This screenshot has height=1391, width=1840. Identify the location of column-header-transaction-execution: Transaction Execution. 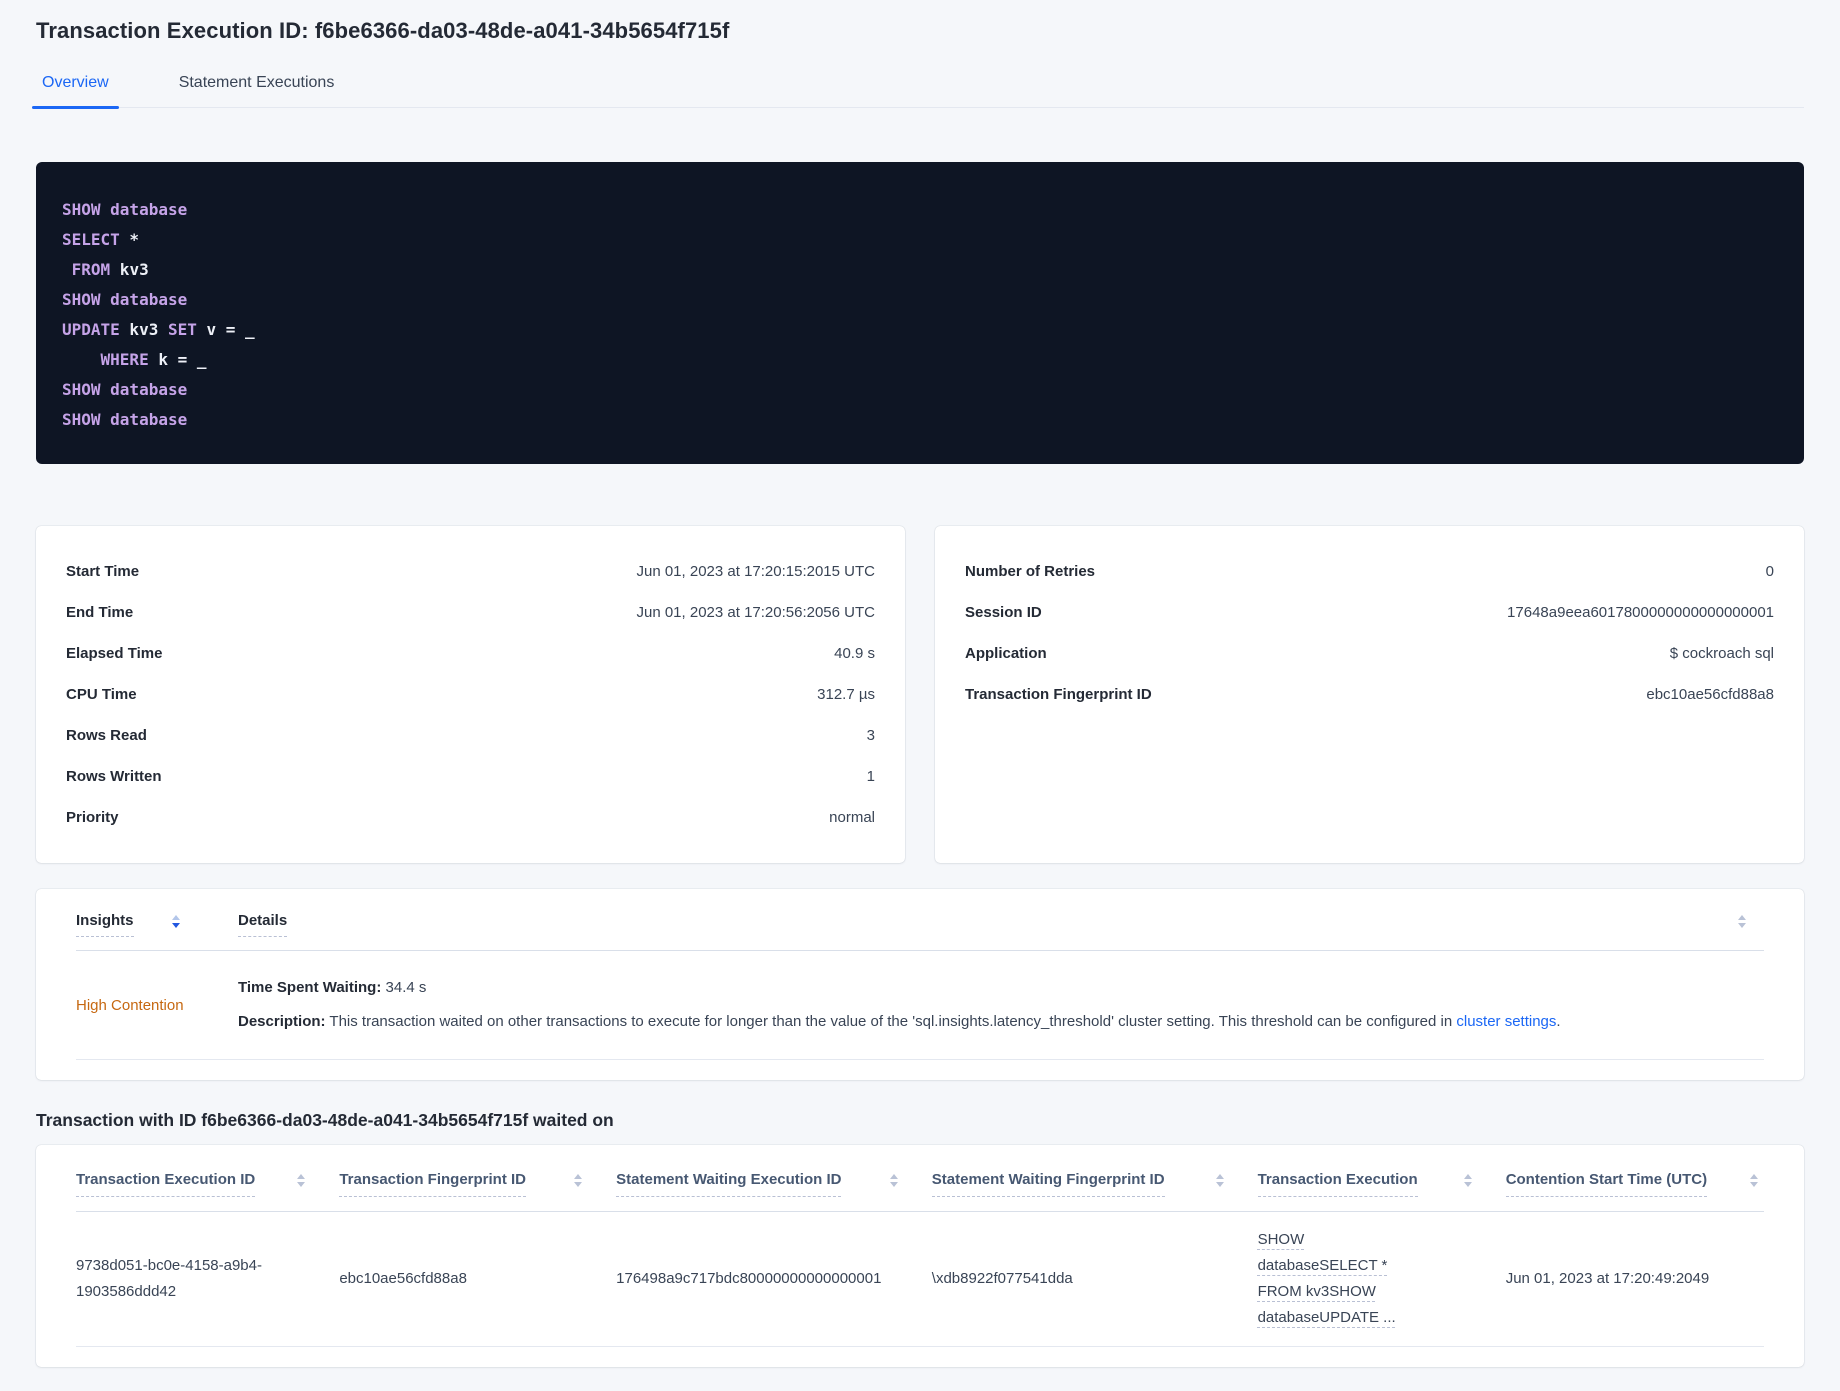
(1381, 1191).